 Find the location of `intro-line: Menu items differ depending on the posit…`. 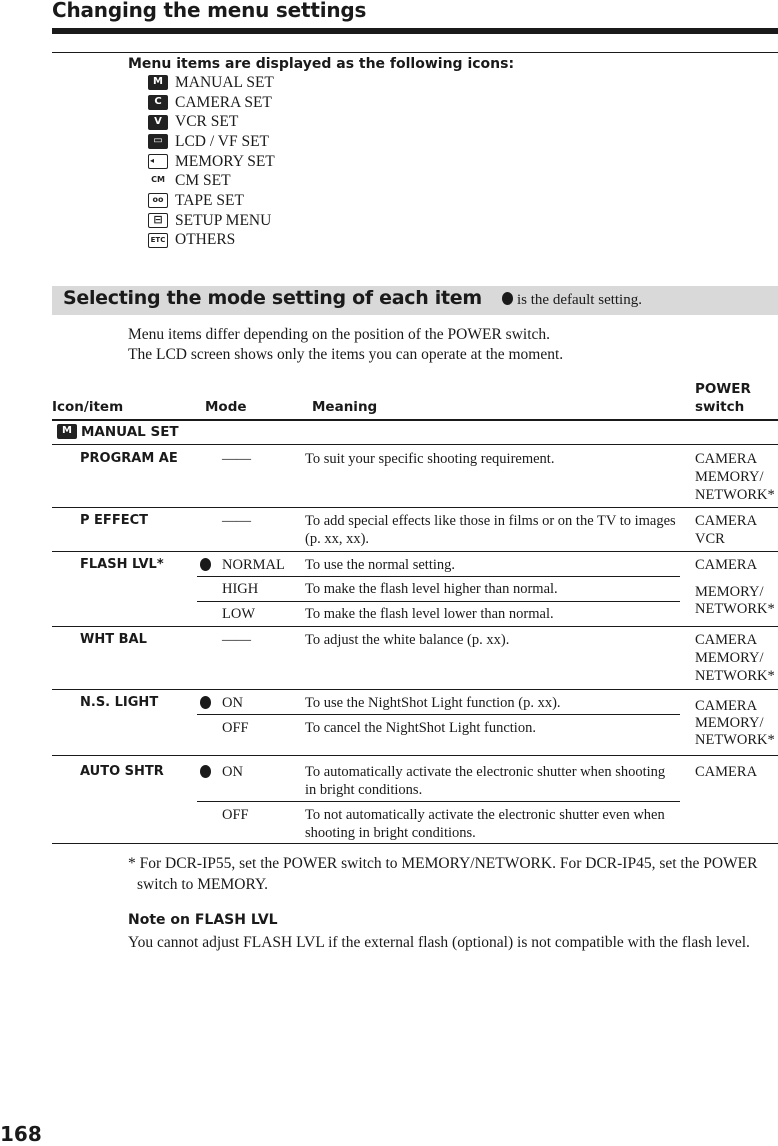

intro-line: Menu items differ depending on the posit… is located at coordinates (339, 334).